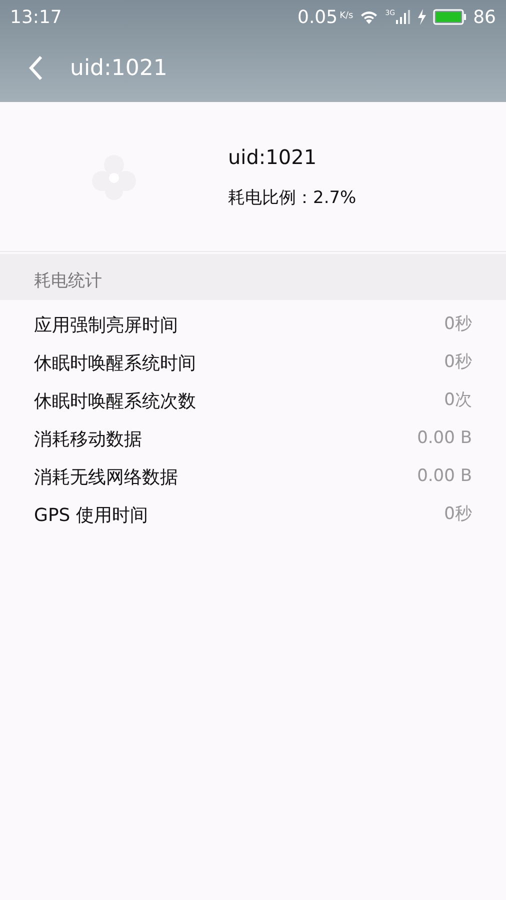 This screenshot has width=506, height=900. Describe the element at coordinates (91, 516) in the screenshot. I see `stat-label: GPS 使用时间` at that location.